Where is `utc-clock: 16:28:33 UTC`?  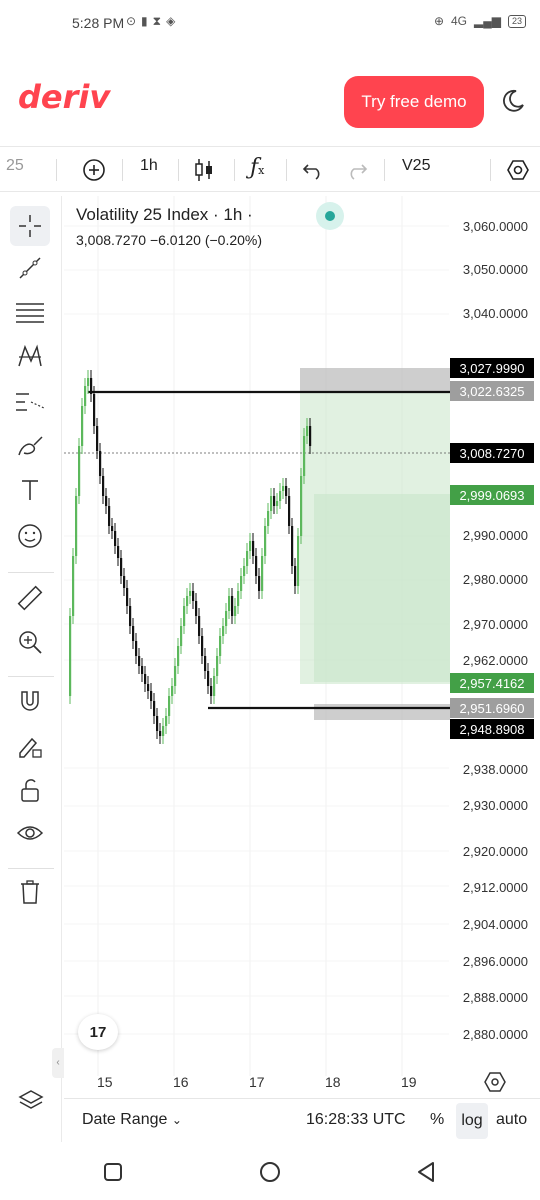 utc-clock: 16:28:33 UTC is located at coordinates (356, 1120).